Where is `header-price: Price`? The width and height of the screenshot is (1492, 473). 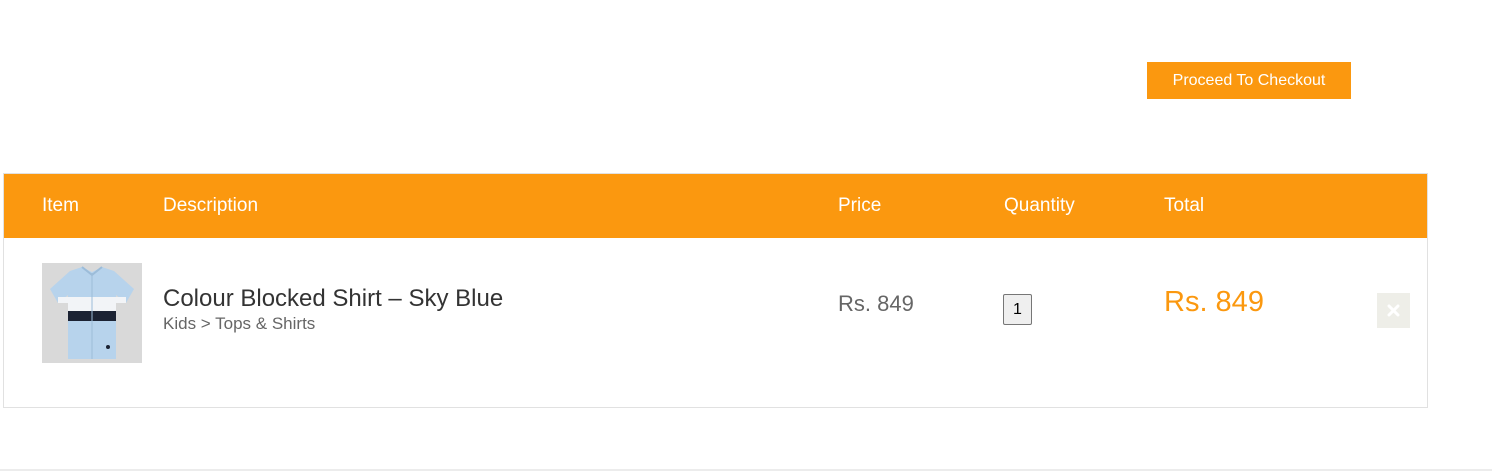
header-price: Price is located at coordinates (860, 205).